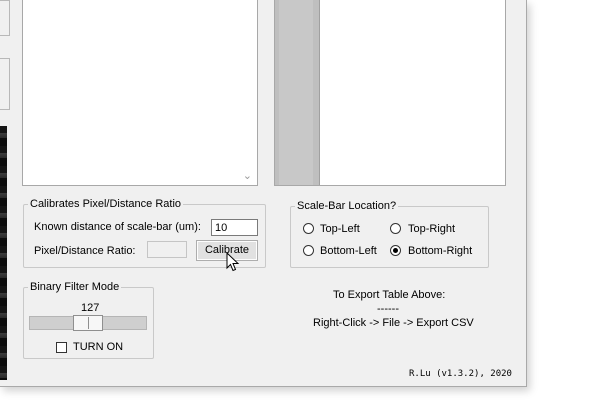 The width and height of the screenshot is (608, 400). What do you see at coordinates (61, 347) in the screenshot?
I see `turn-on-checkbox` at bounding box center [61, 347].